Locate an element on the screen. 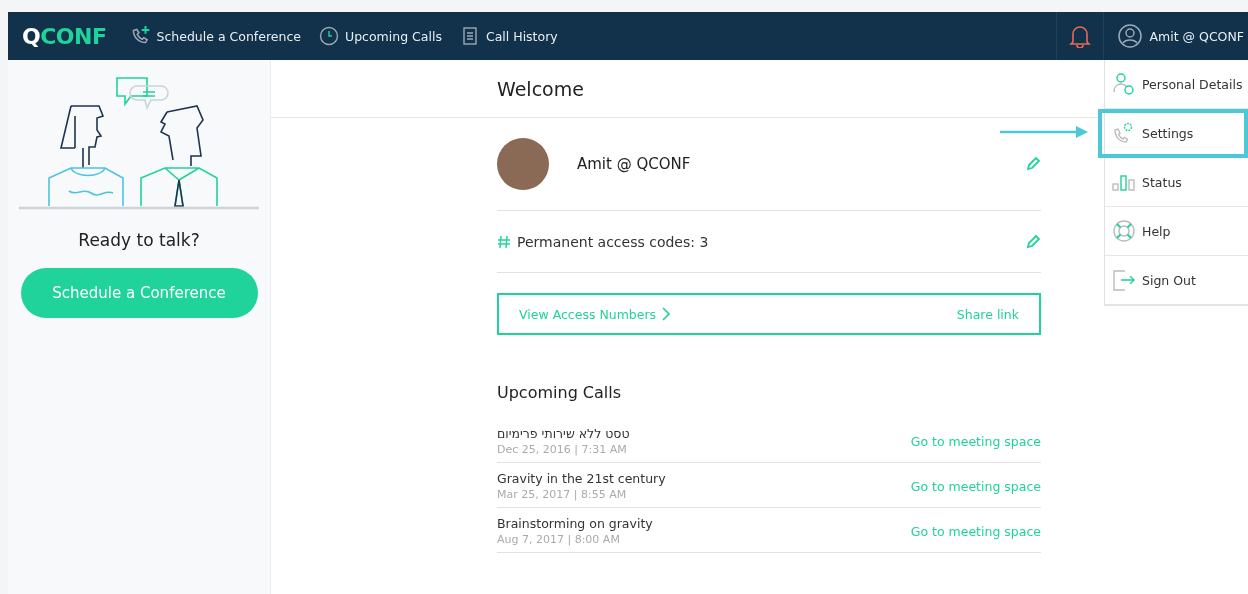 This screenshot has width=1248, height=594. call-date: Mar 25, 2017 | 8:55 AM is located at coordinates (562, 494).